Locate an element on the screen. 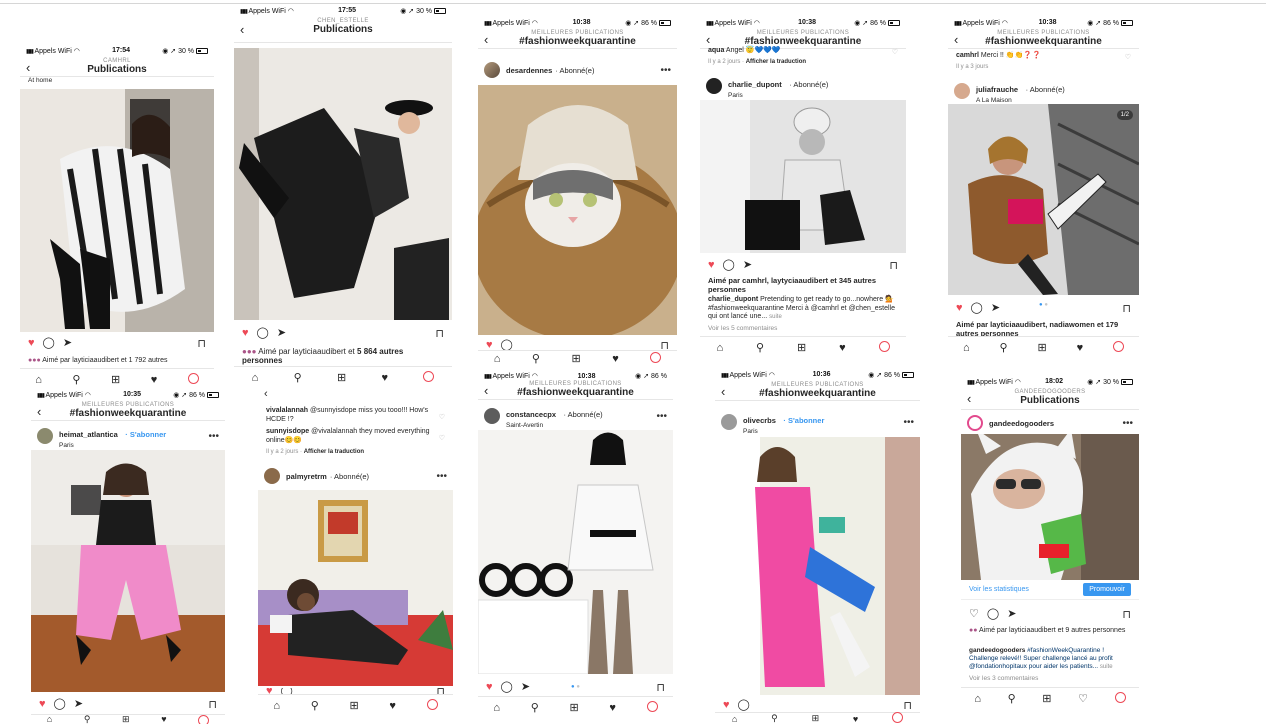 The image size is (1266, 724). username: charlie_dupont is located at coordinates (755, 84).